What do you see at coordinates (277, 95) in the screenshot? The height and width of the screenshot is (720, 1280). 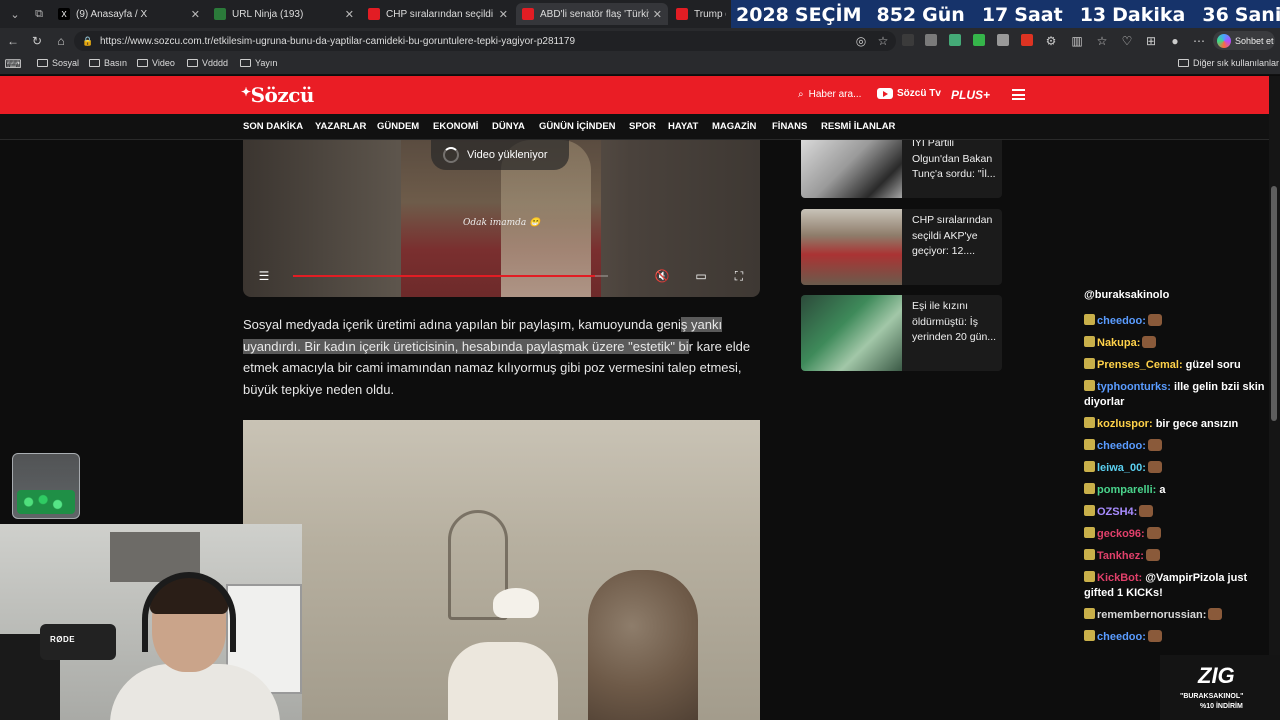 I see `site-logo: ✦Sözcü` at bounding box center [277, 95].